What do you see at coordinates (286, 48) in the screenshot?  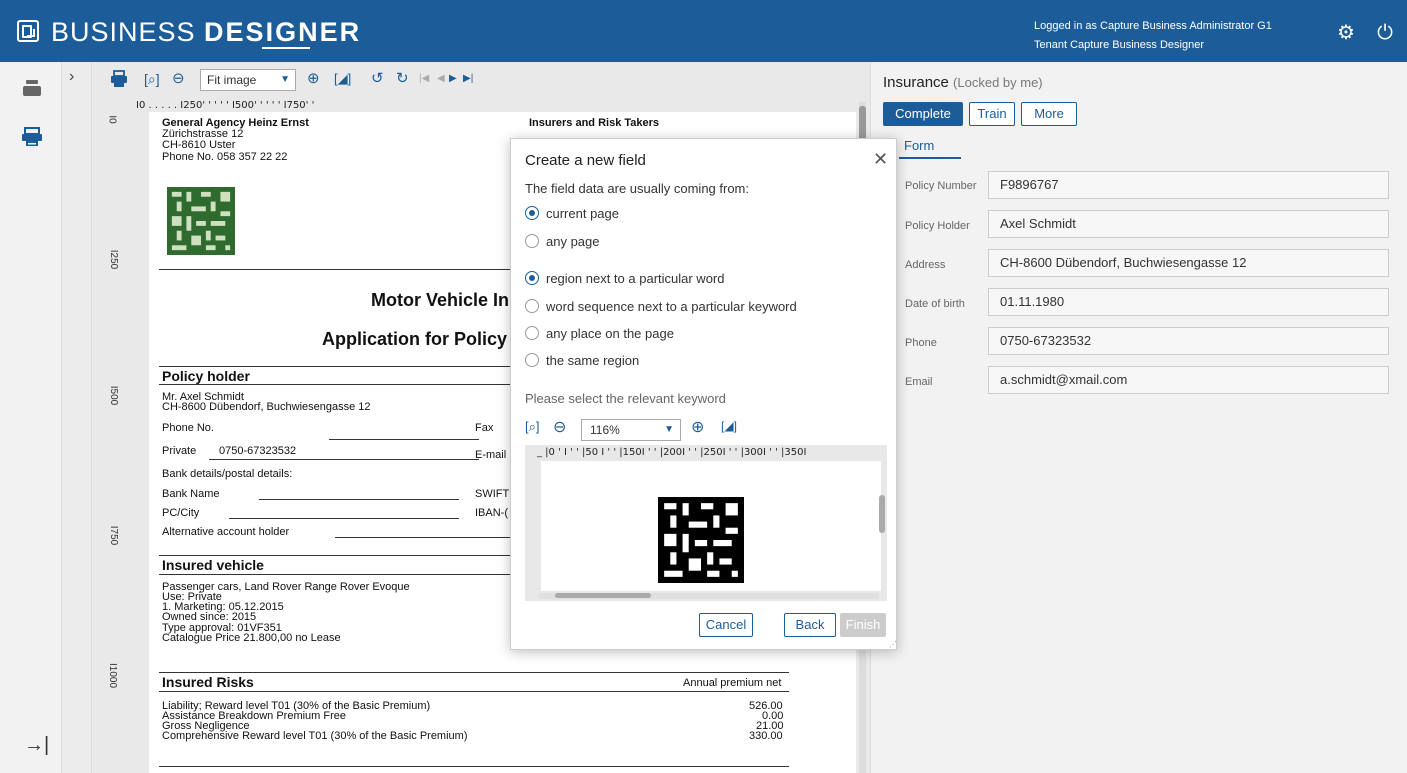 I see `brand-underline` at bounding box center [286, 48].